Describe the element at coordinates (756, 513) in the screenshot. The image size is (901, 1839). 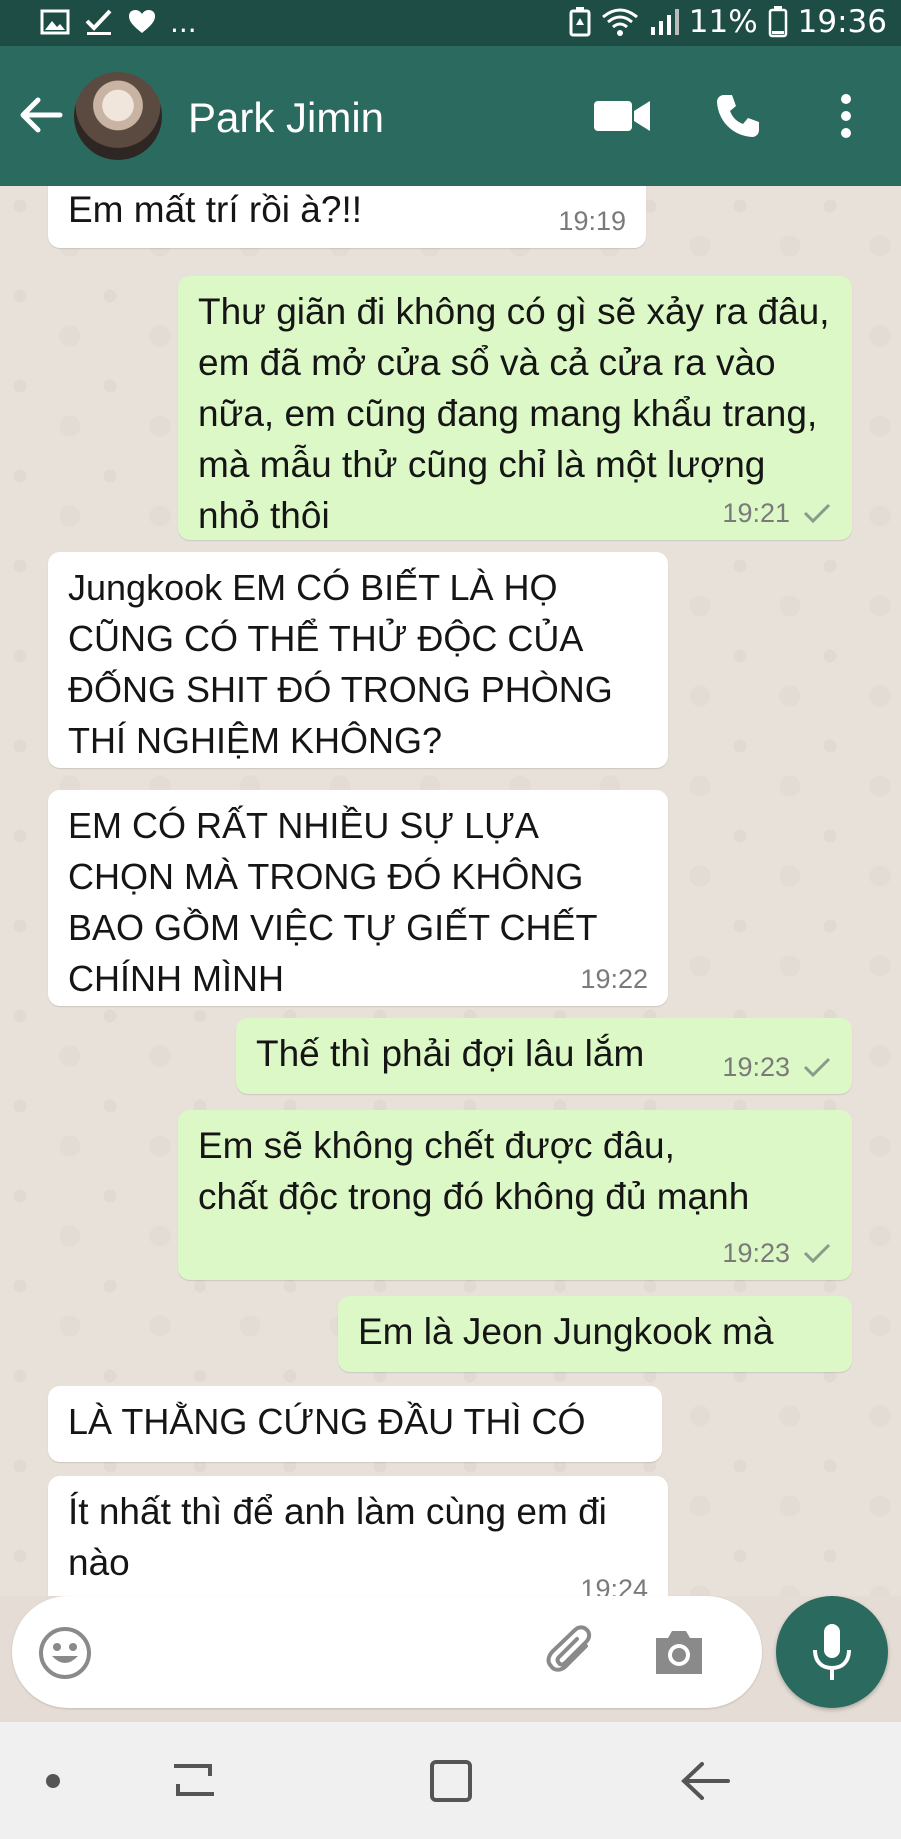
I see `message-time: 19:21` at that location.